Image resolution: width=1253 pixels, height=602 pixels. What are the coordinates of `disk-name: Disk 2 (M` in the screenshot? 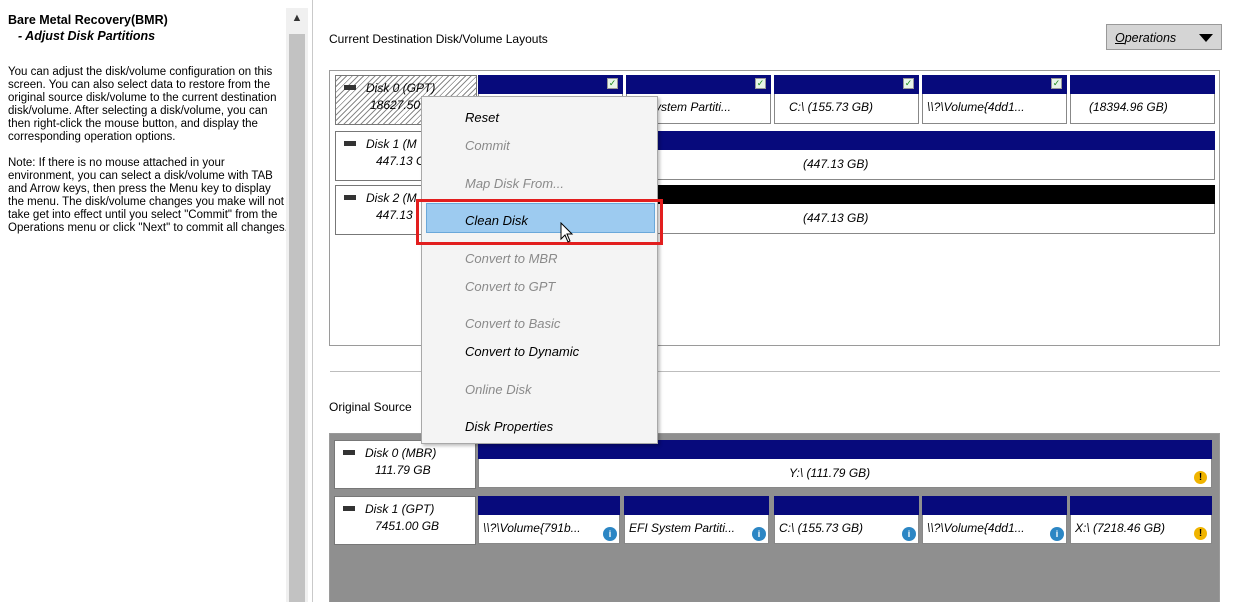 It's located at (391, 198).